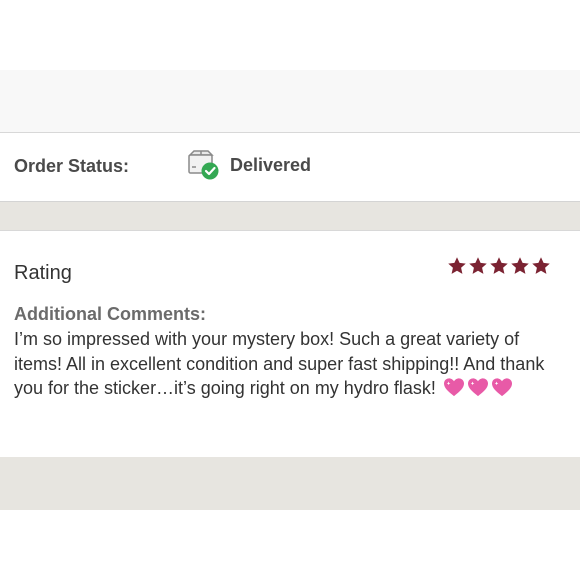 This screenshot has height=580, width=580. Describe the element at coordinates (271, 165) in the screenshot. I see `order-status-value: Delivered` at that location.